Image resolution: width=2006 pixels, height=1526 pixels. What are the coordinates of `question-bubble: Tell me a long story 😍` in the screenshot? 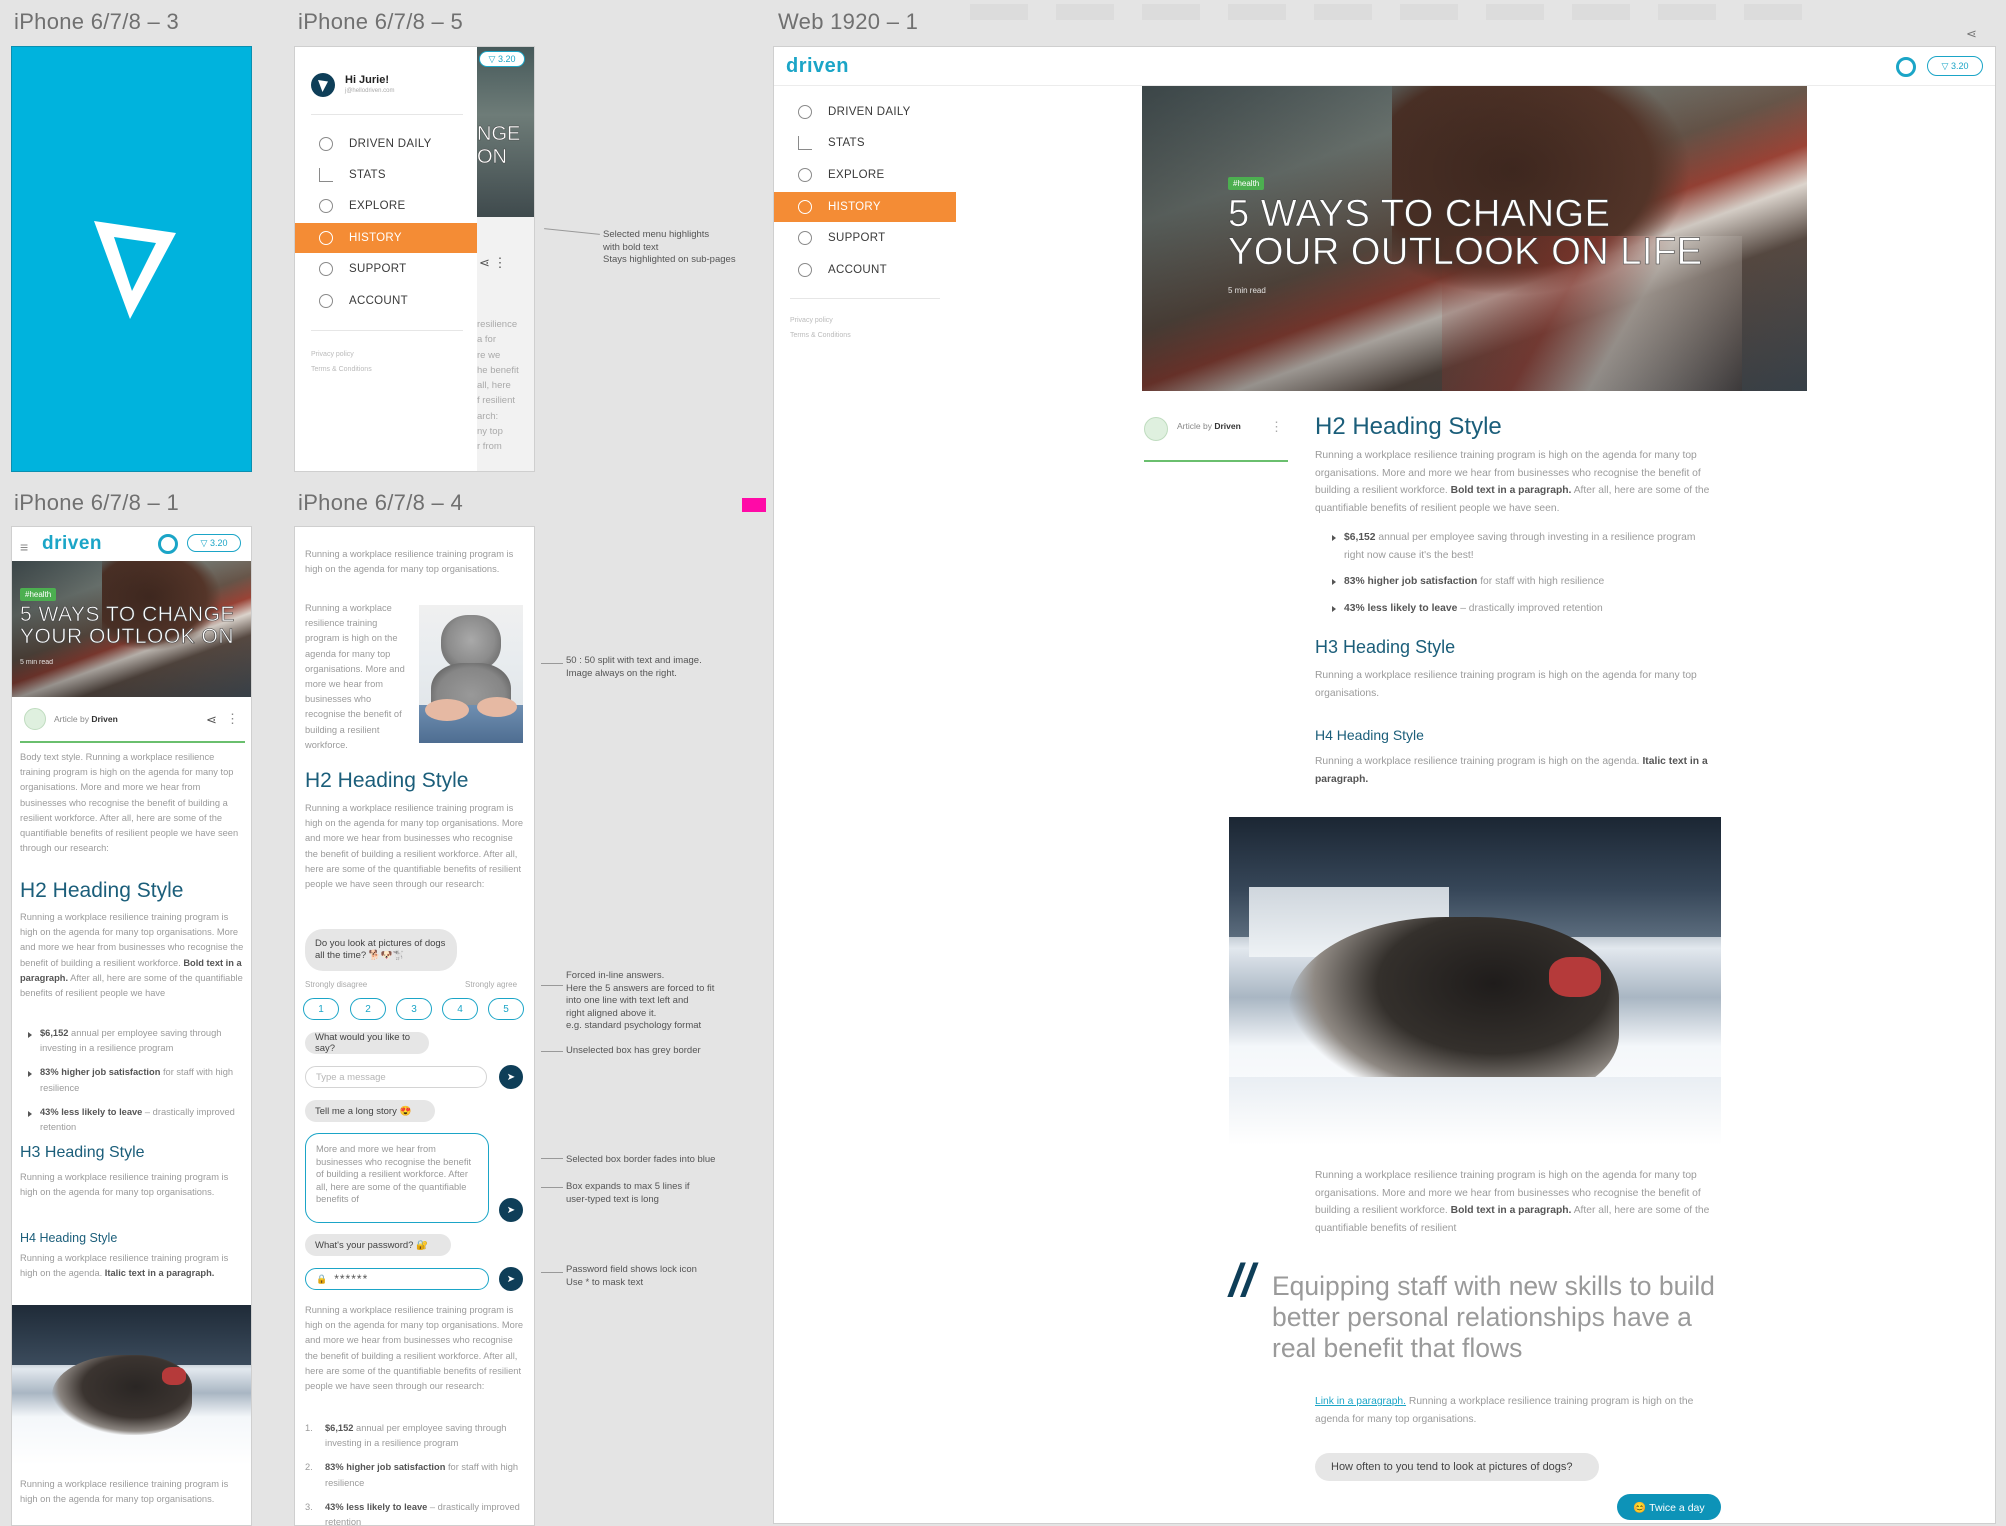 It's located at (370, 1111).